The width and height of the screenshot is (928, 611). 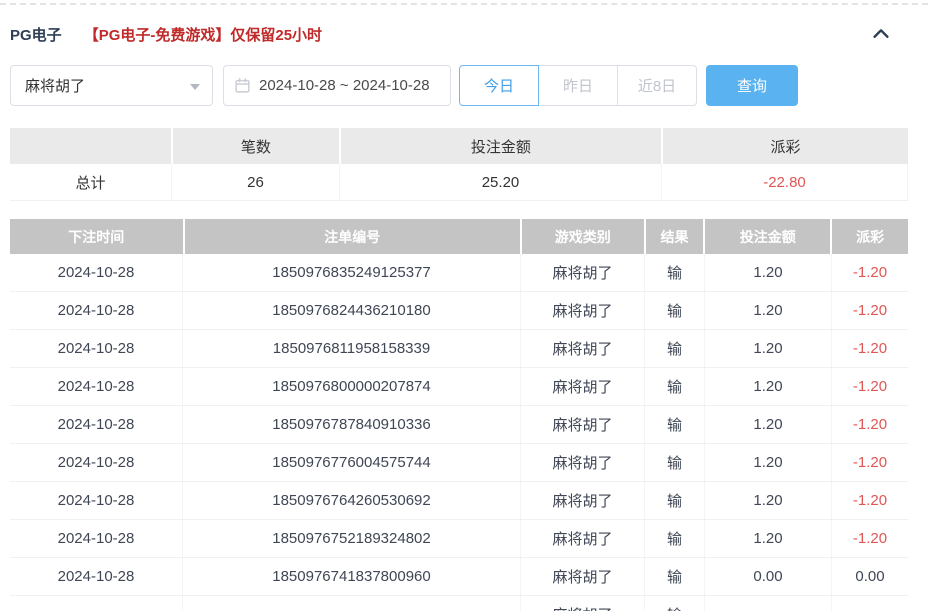 What do you see at coordinates (352, 236) in the screenshot?
I see `header-order-no: 注单编号` at bounding box center [352, 236].